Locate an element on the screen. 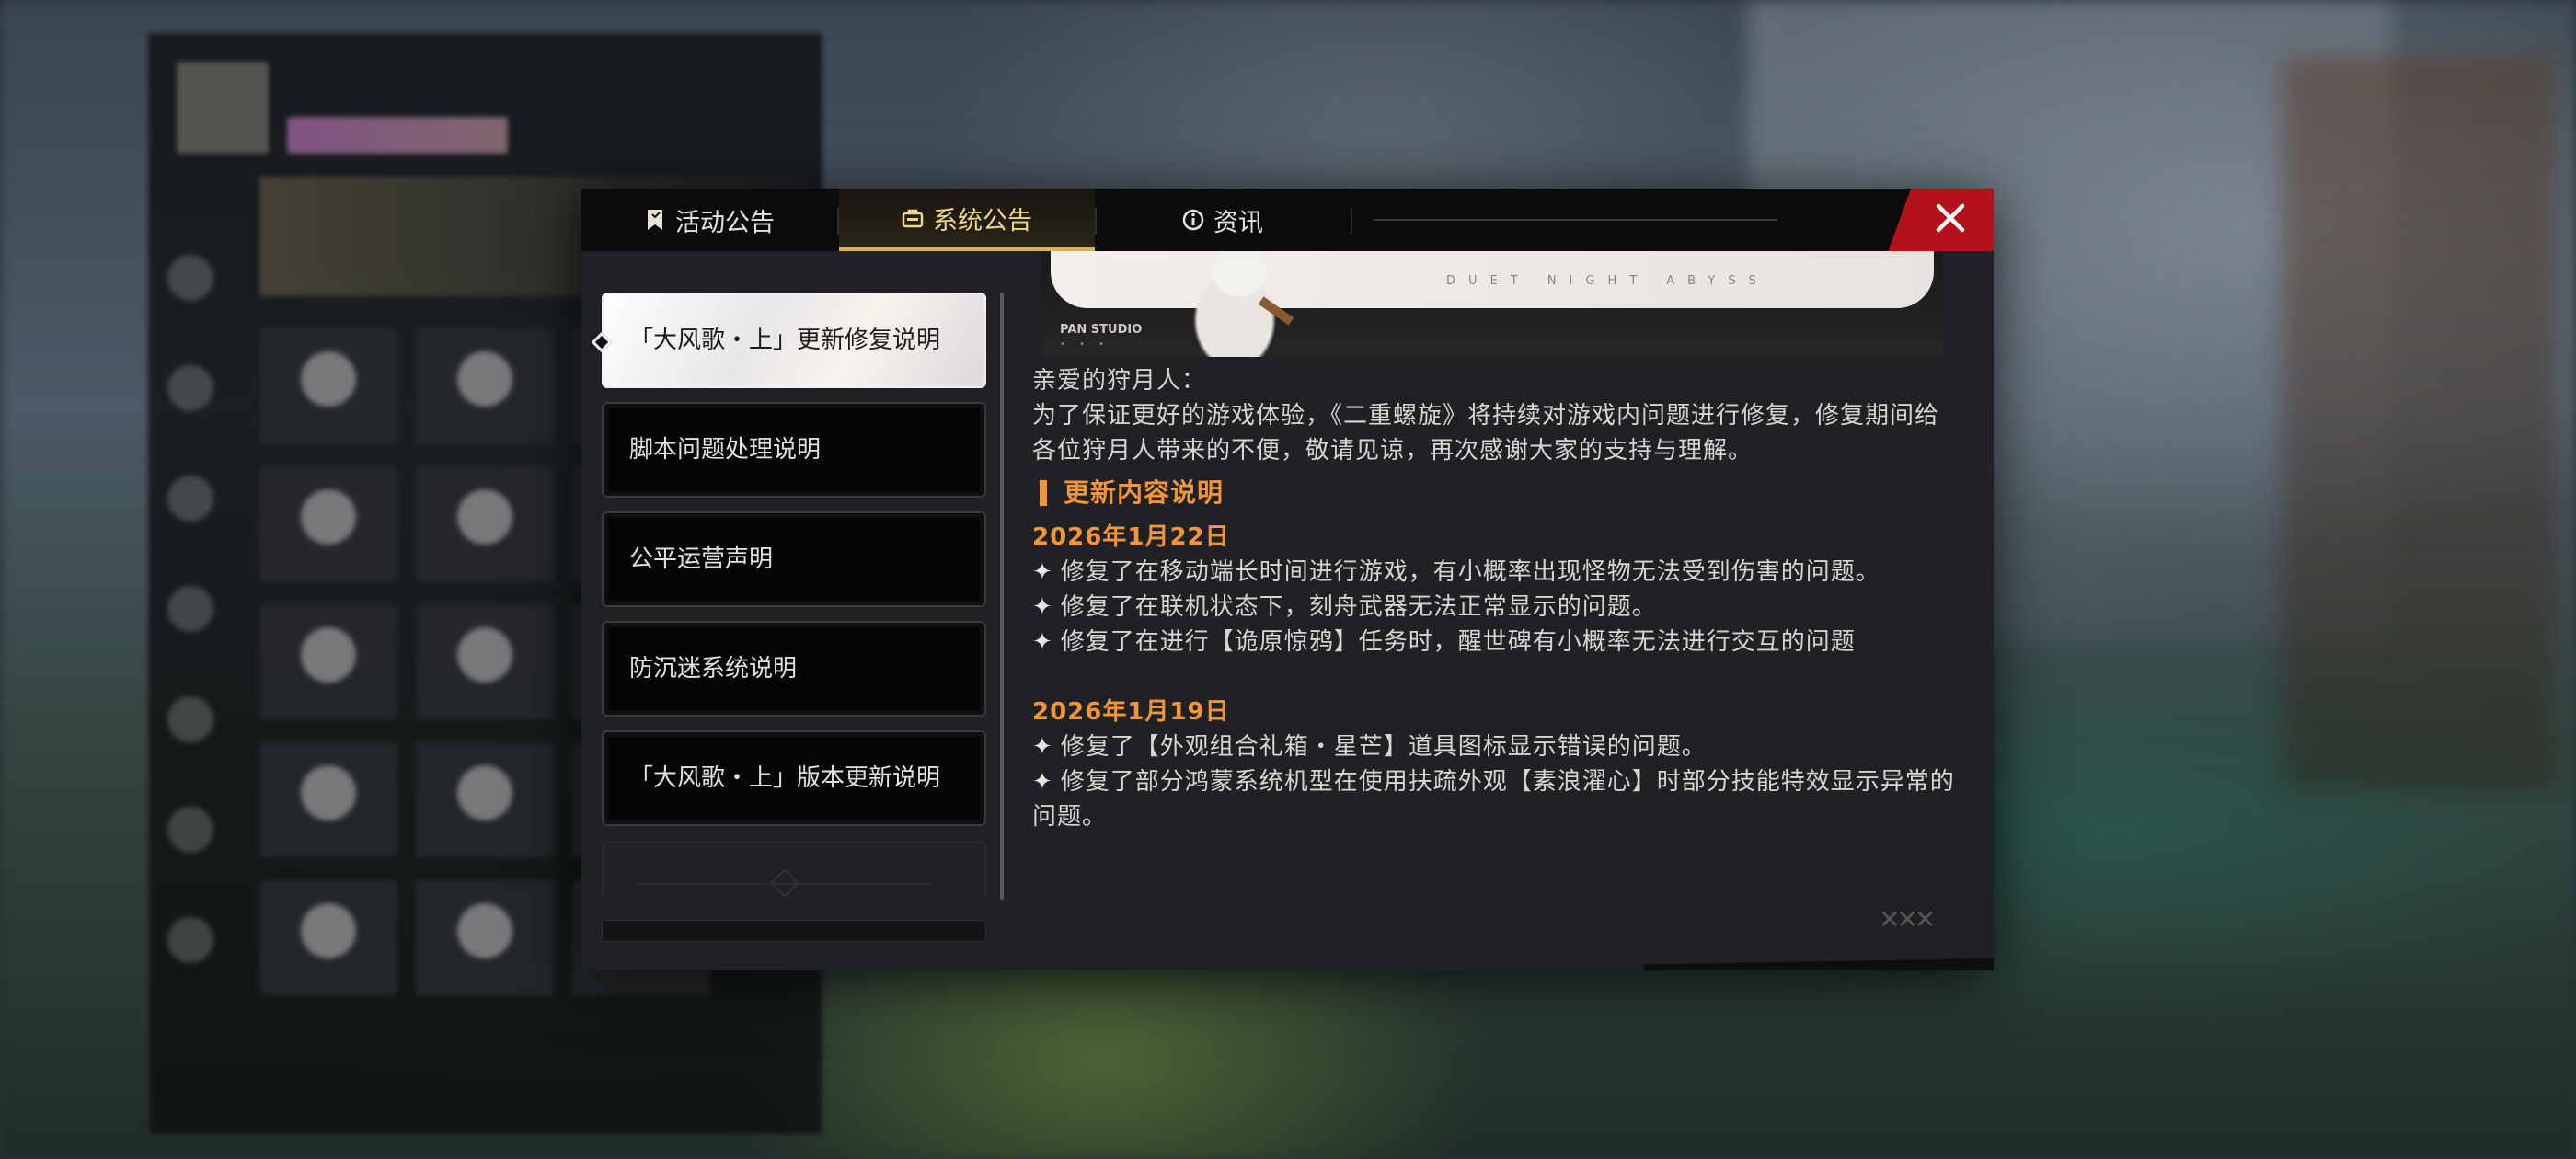 The height and width of the screenshot is (1159, 2576). banner-studio-logo: PAN STUDIO is located at coordinates (1101, 330).